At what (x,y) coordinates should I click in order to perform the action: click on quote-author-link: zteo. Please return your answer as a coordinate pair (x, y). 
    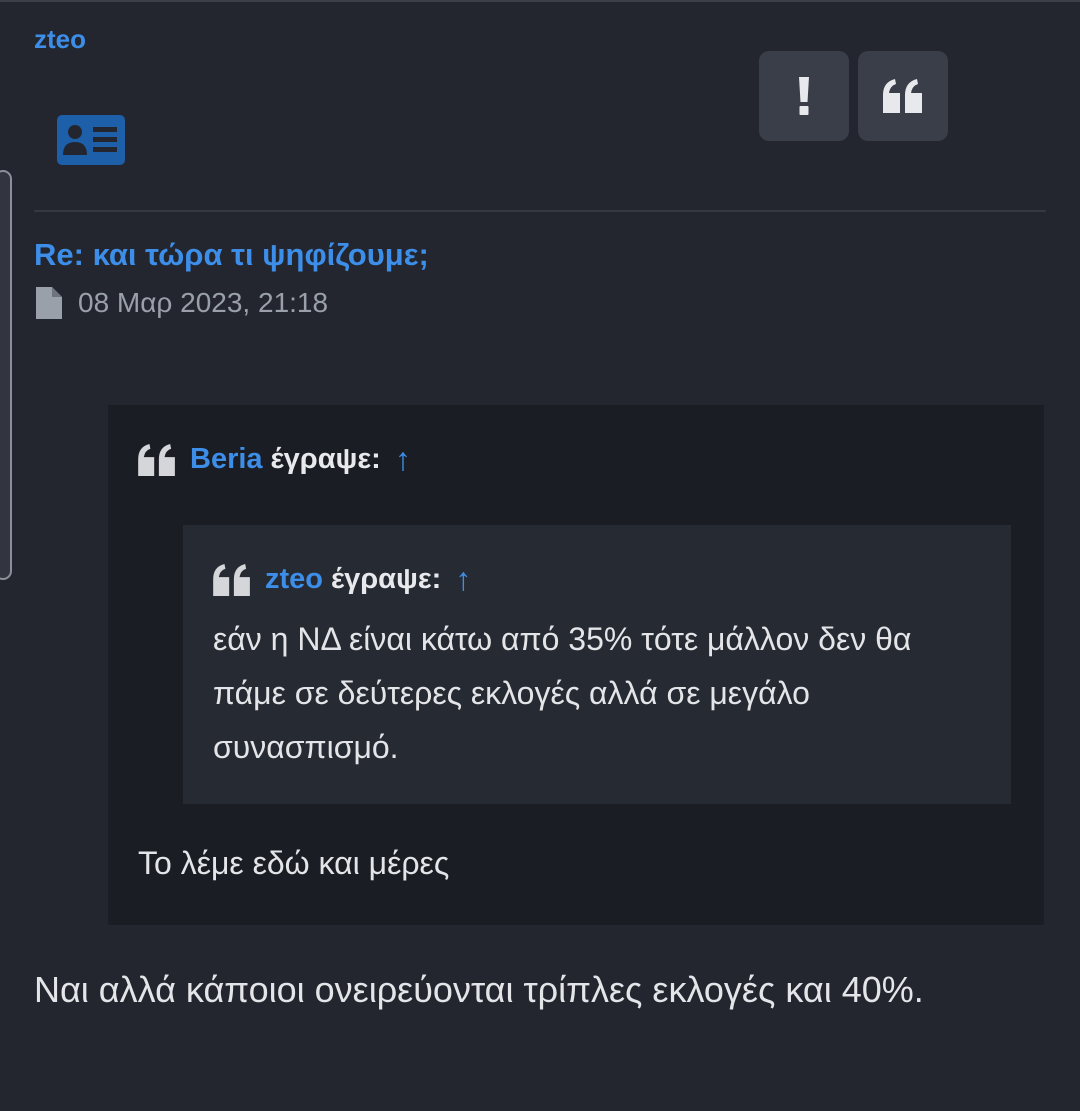
    Looking at the image, I should click on (294, 579).